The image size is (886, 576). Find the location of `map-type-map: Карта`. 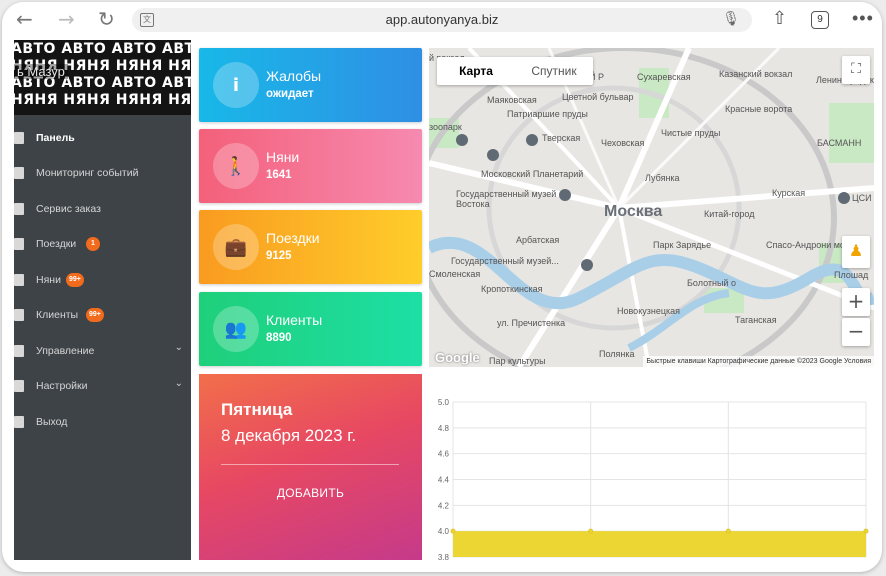

map-type-map: Карта is located at coordinates (476, 71).